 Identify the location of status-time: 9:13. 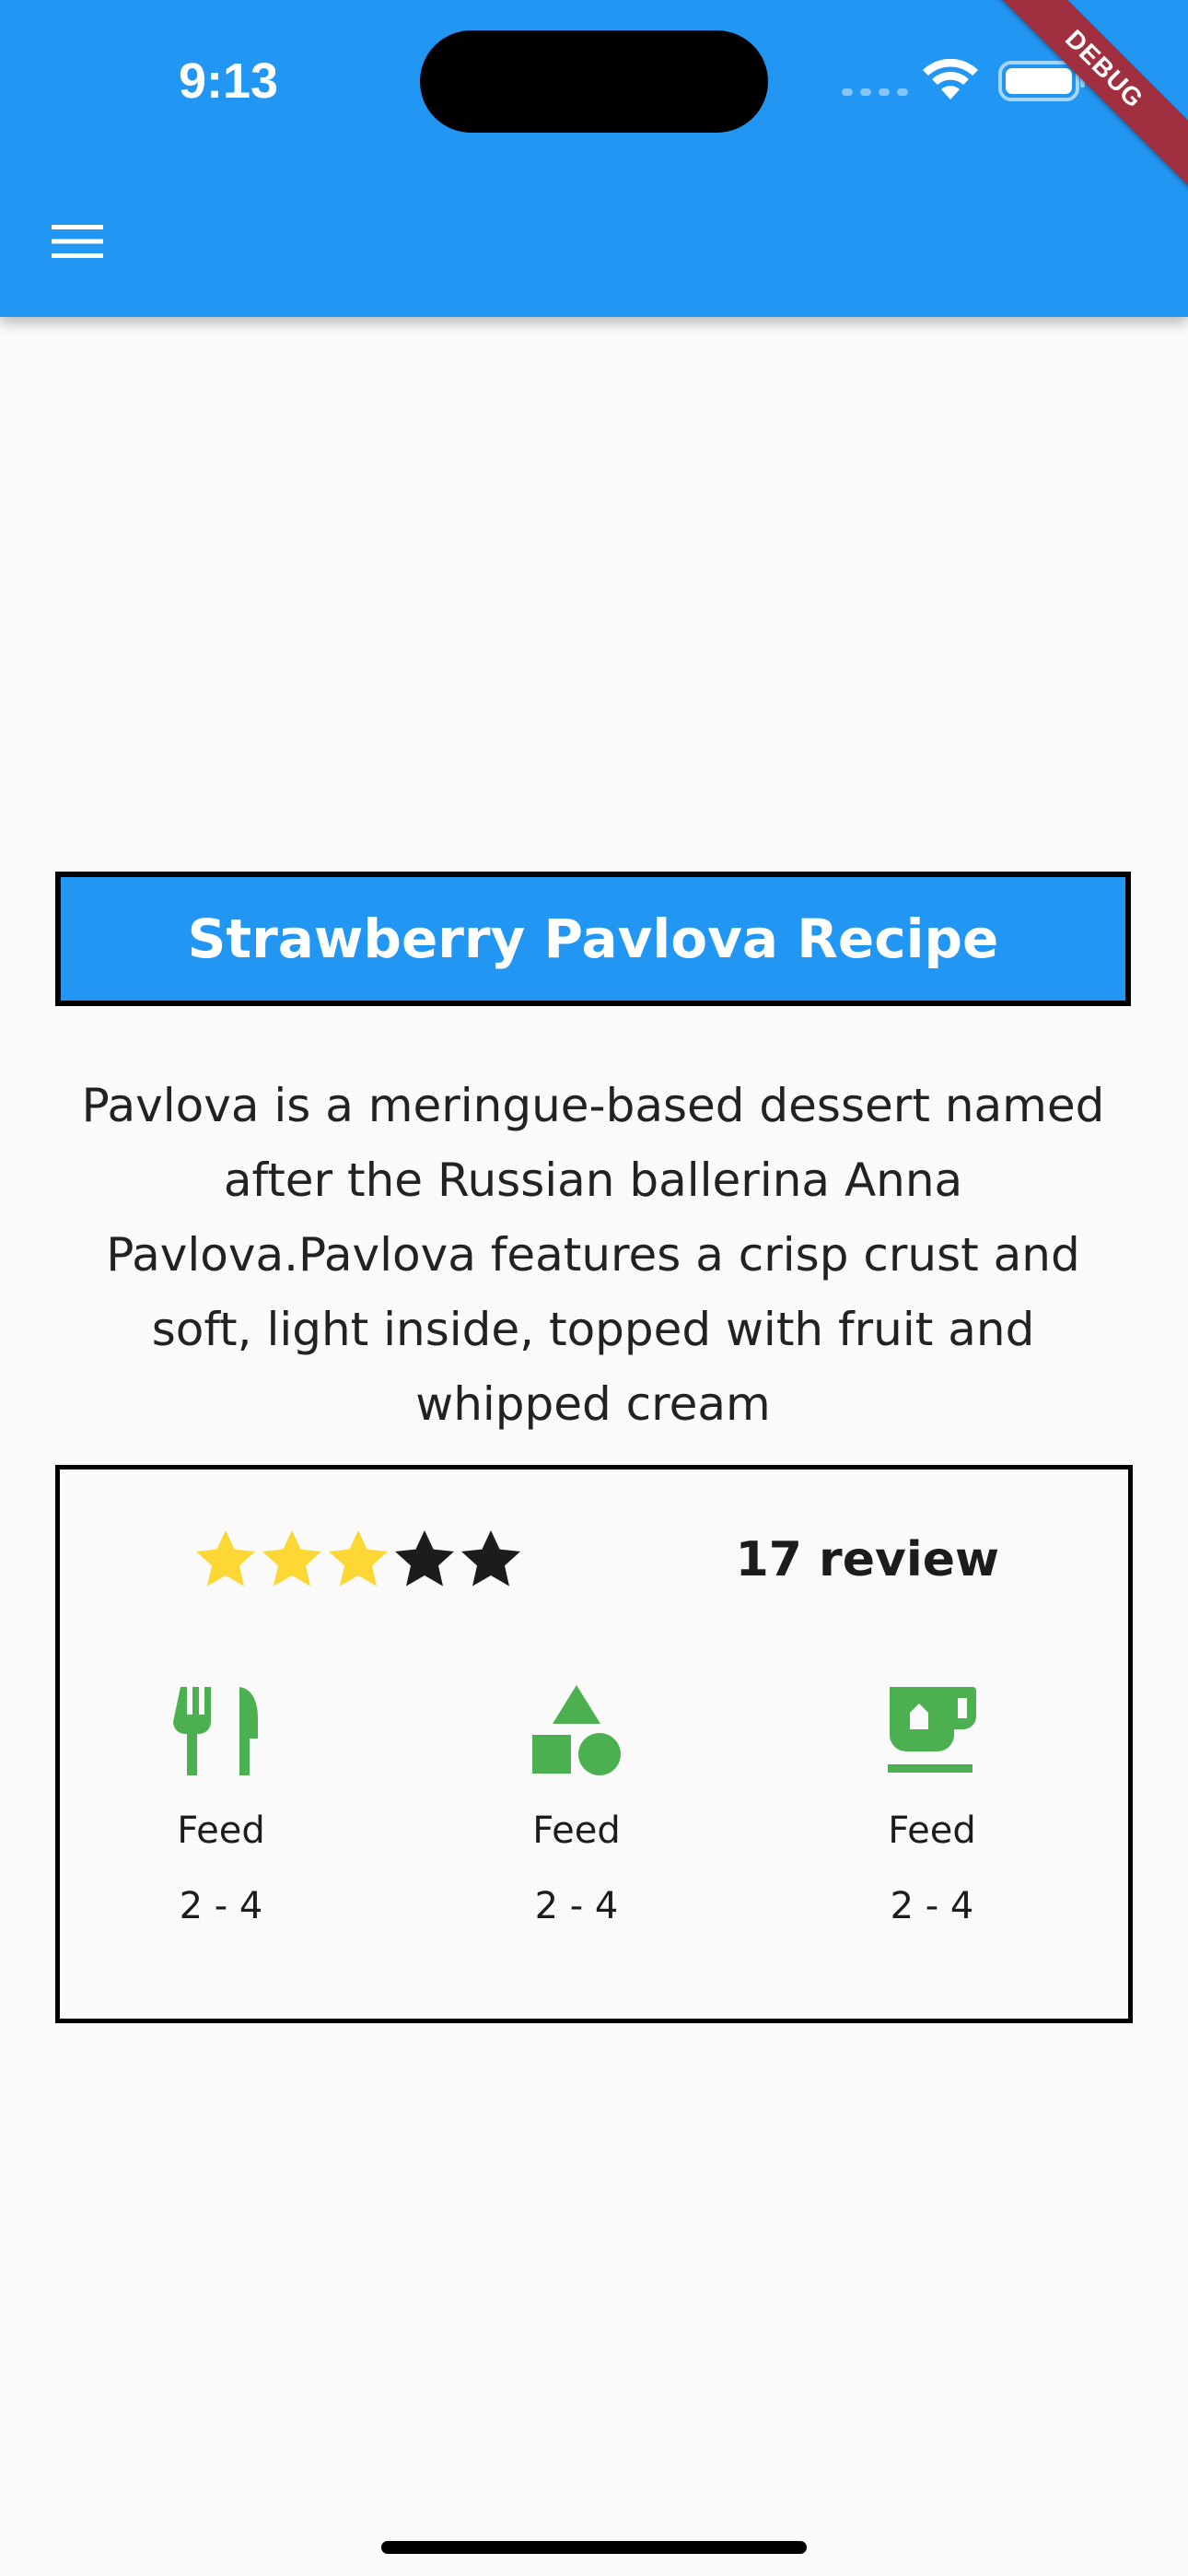
(228, 81).